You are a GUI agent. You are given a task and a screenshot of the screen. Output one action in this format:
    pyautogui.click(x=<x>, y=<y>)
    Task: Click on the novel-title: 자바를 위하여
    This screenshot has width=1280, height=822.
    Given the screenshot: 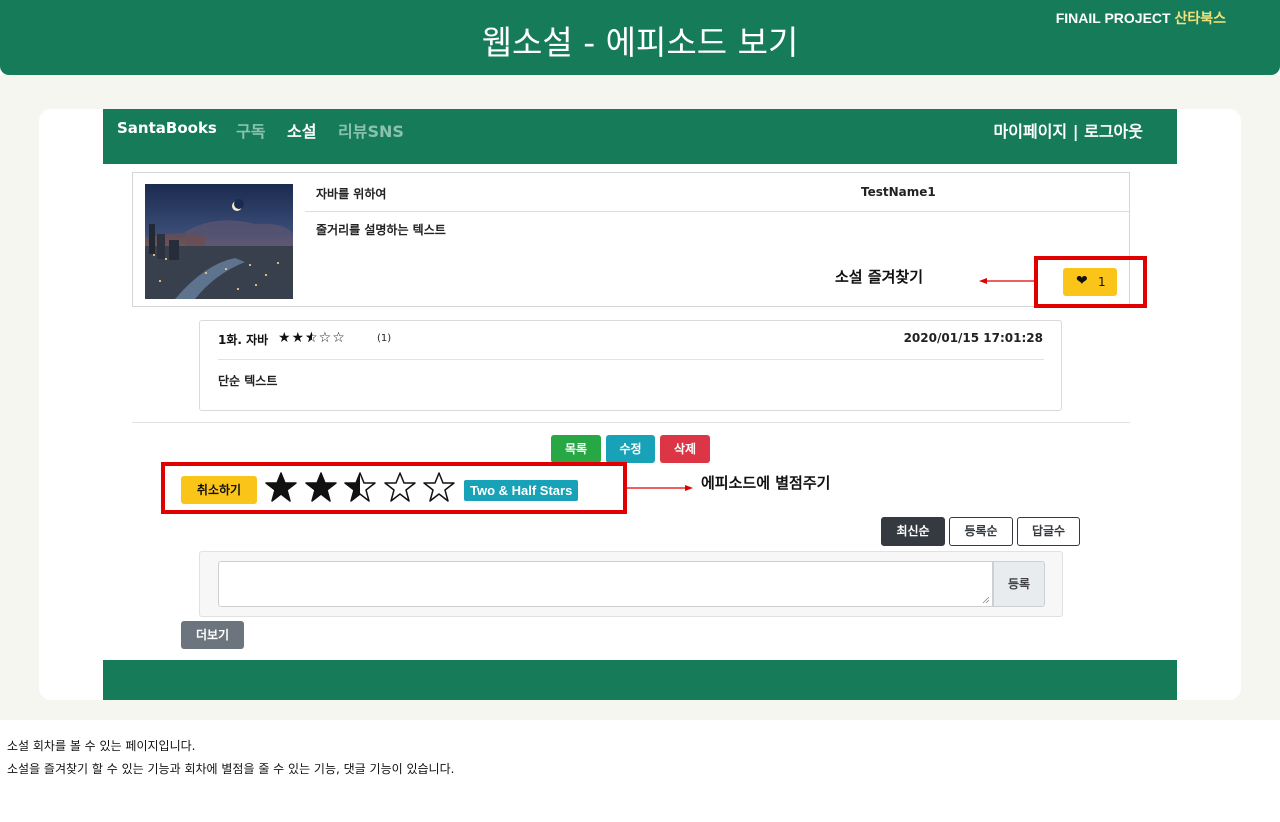 What is the action you would take?
    pyautogui.click(x=351, y=194)
    